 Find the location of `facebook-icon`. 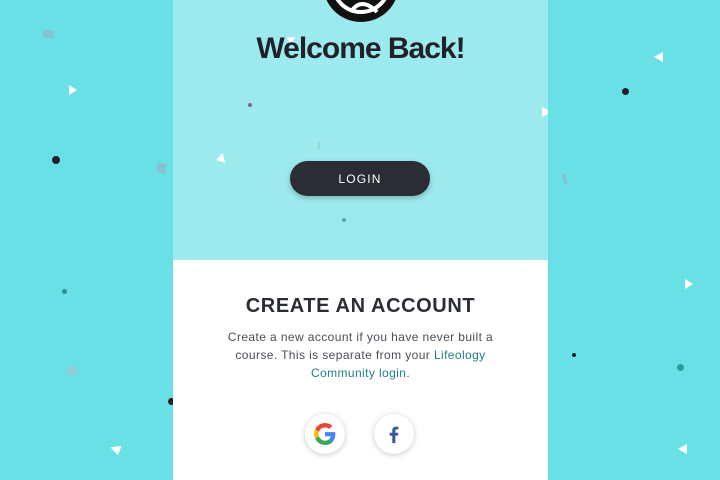

facebook-icon is located at coordinates (394, 435).